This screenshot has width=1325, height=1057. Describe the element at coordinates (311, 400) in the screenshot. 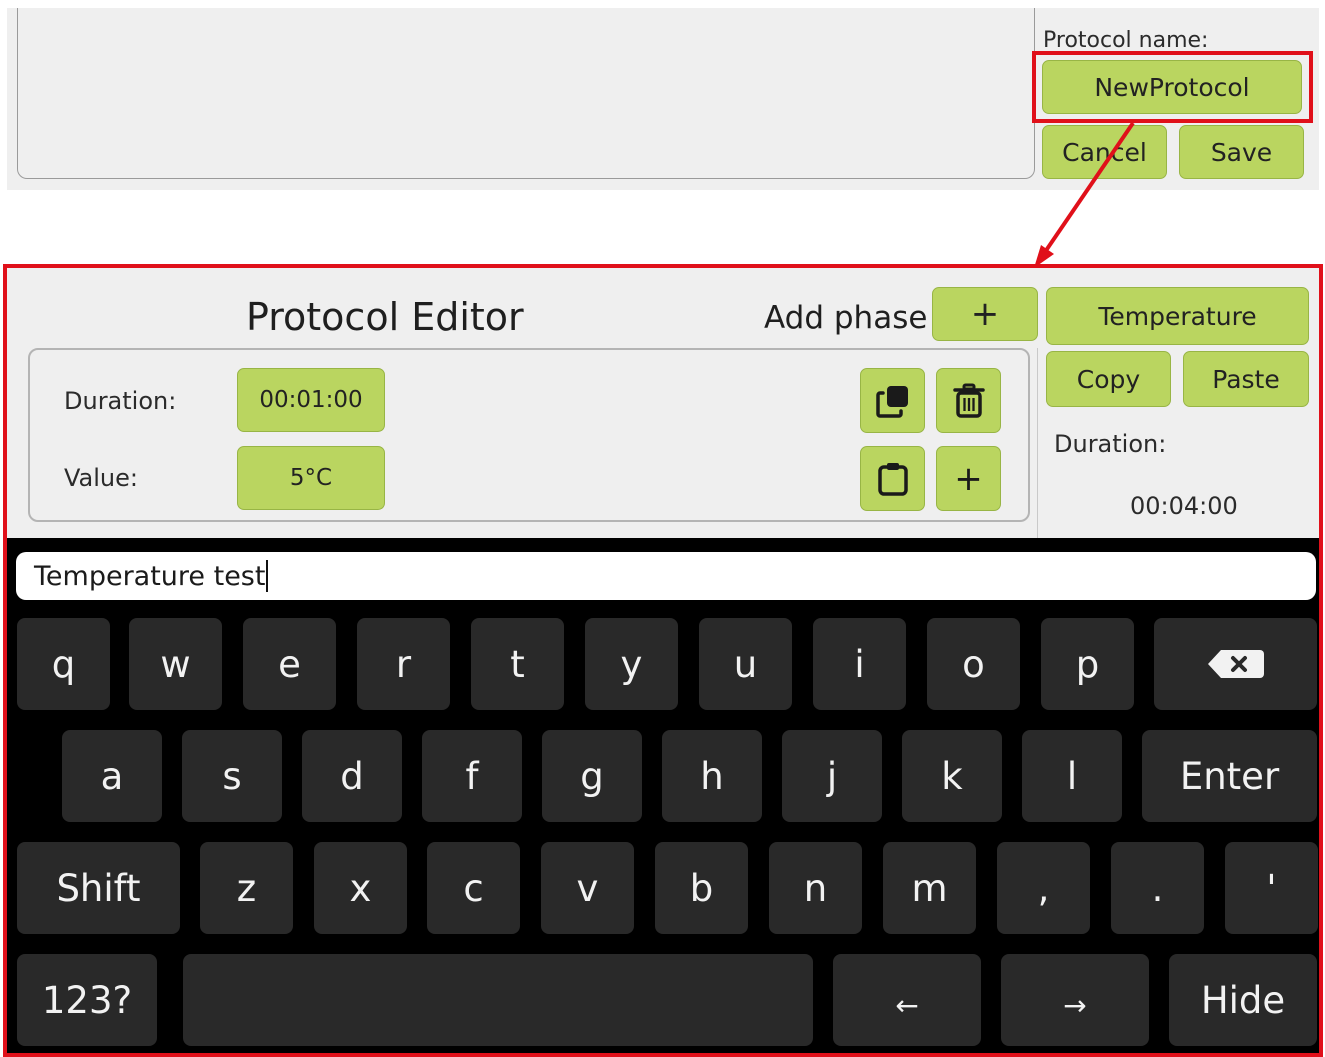

I see `phase-duration-field: 00:01:00` at that location.